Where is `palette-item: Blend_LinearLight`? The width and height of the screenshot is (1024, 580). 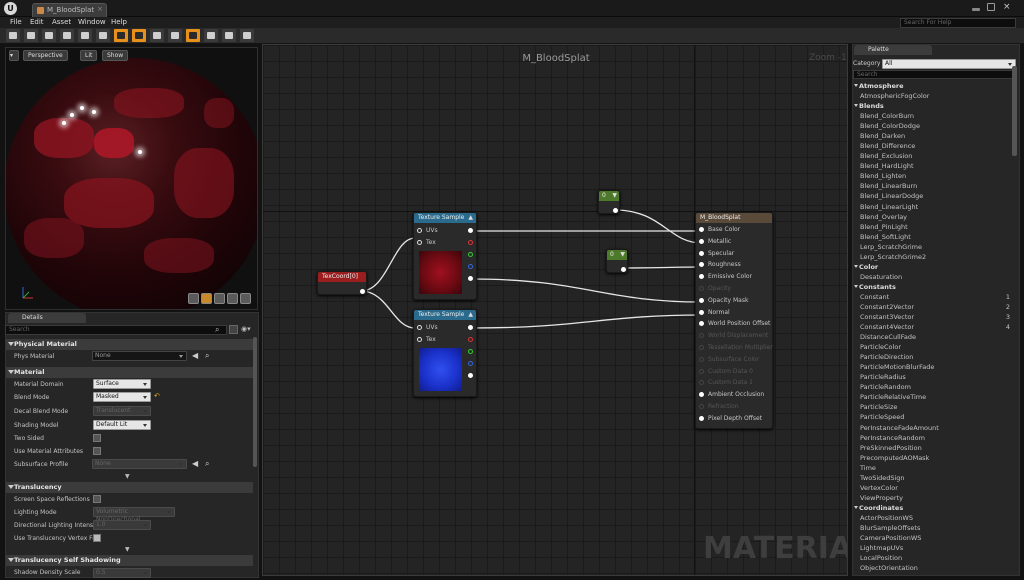 palette-item: Blend_LinearLight is located at coordinates (935, 207).